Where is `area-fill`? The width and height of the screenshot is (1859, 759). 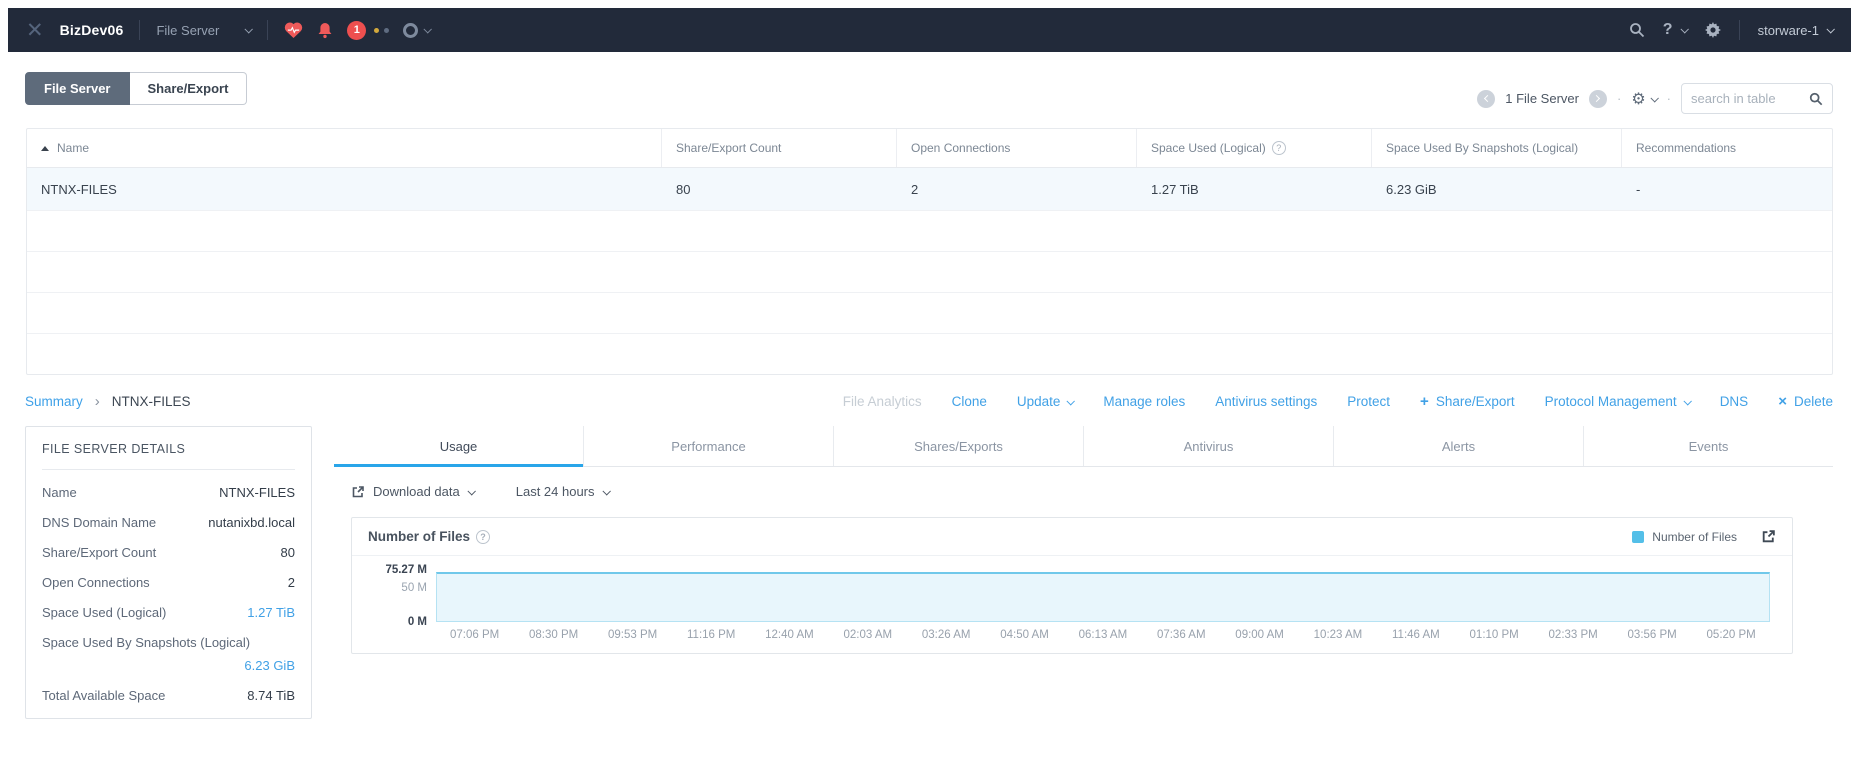
area-fill is located at coordinates (1103, 596).